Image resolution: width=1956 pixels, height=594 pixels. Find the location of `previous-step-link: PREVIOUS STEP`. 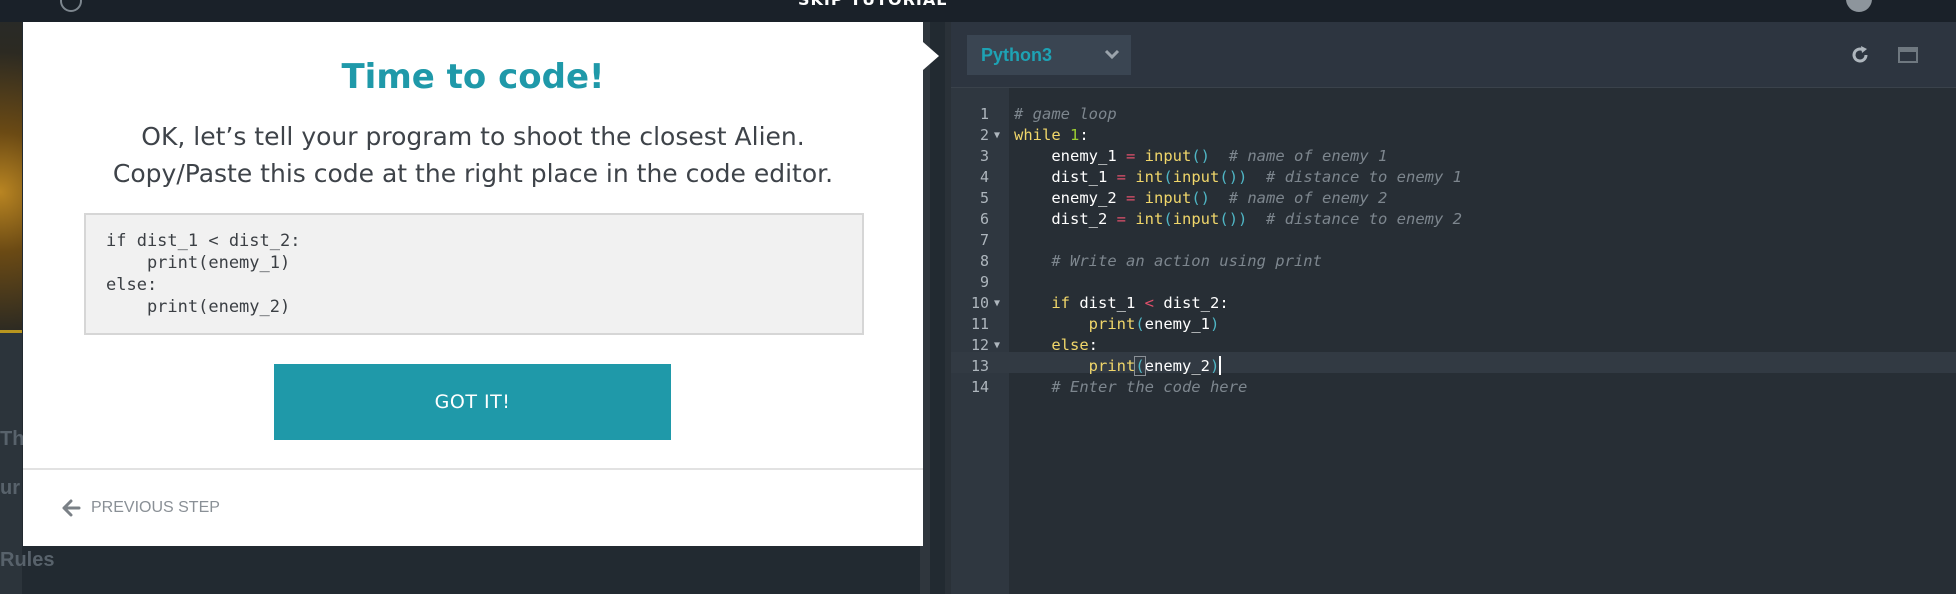

previous-step-link: PREVIOUS STEP is located at coordinates (140, 508).